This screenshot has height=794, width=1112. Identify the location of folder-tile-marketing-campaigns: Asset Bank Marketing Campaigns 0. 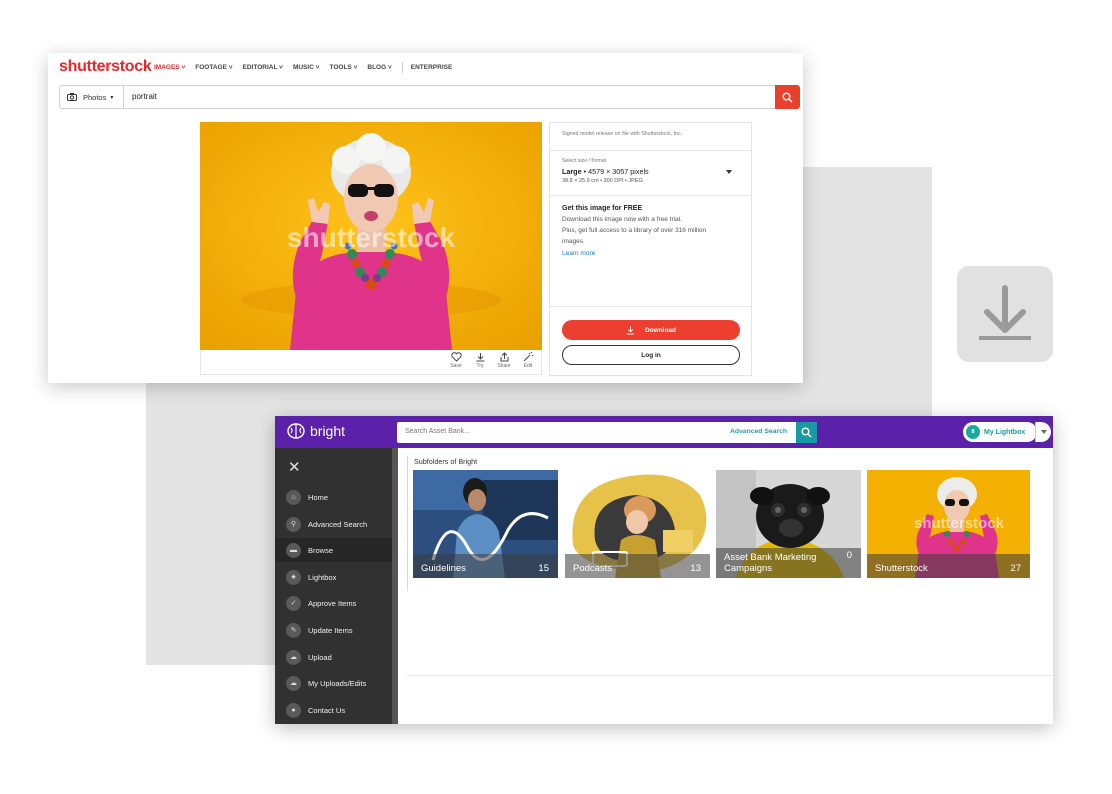
(788, 524).